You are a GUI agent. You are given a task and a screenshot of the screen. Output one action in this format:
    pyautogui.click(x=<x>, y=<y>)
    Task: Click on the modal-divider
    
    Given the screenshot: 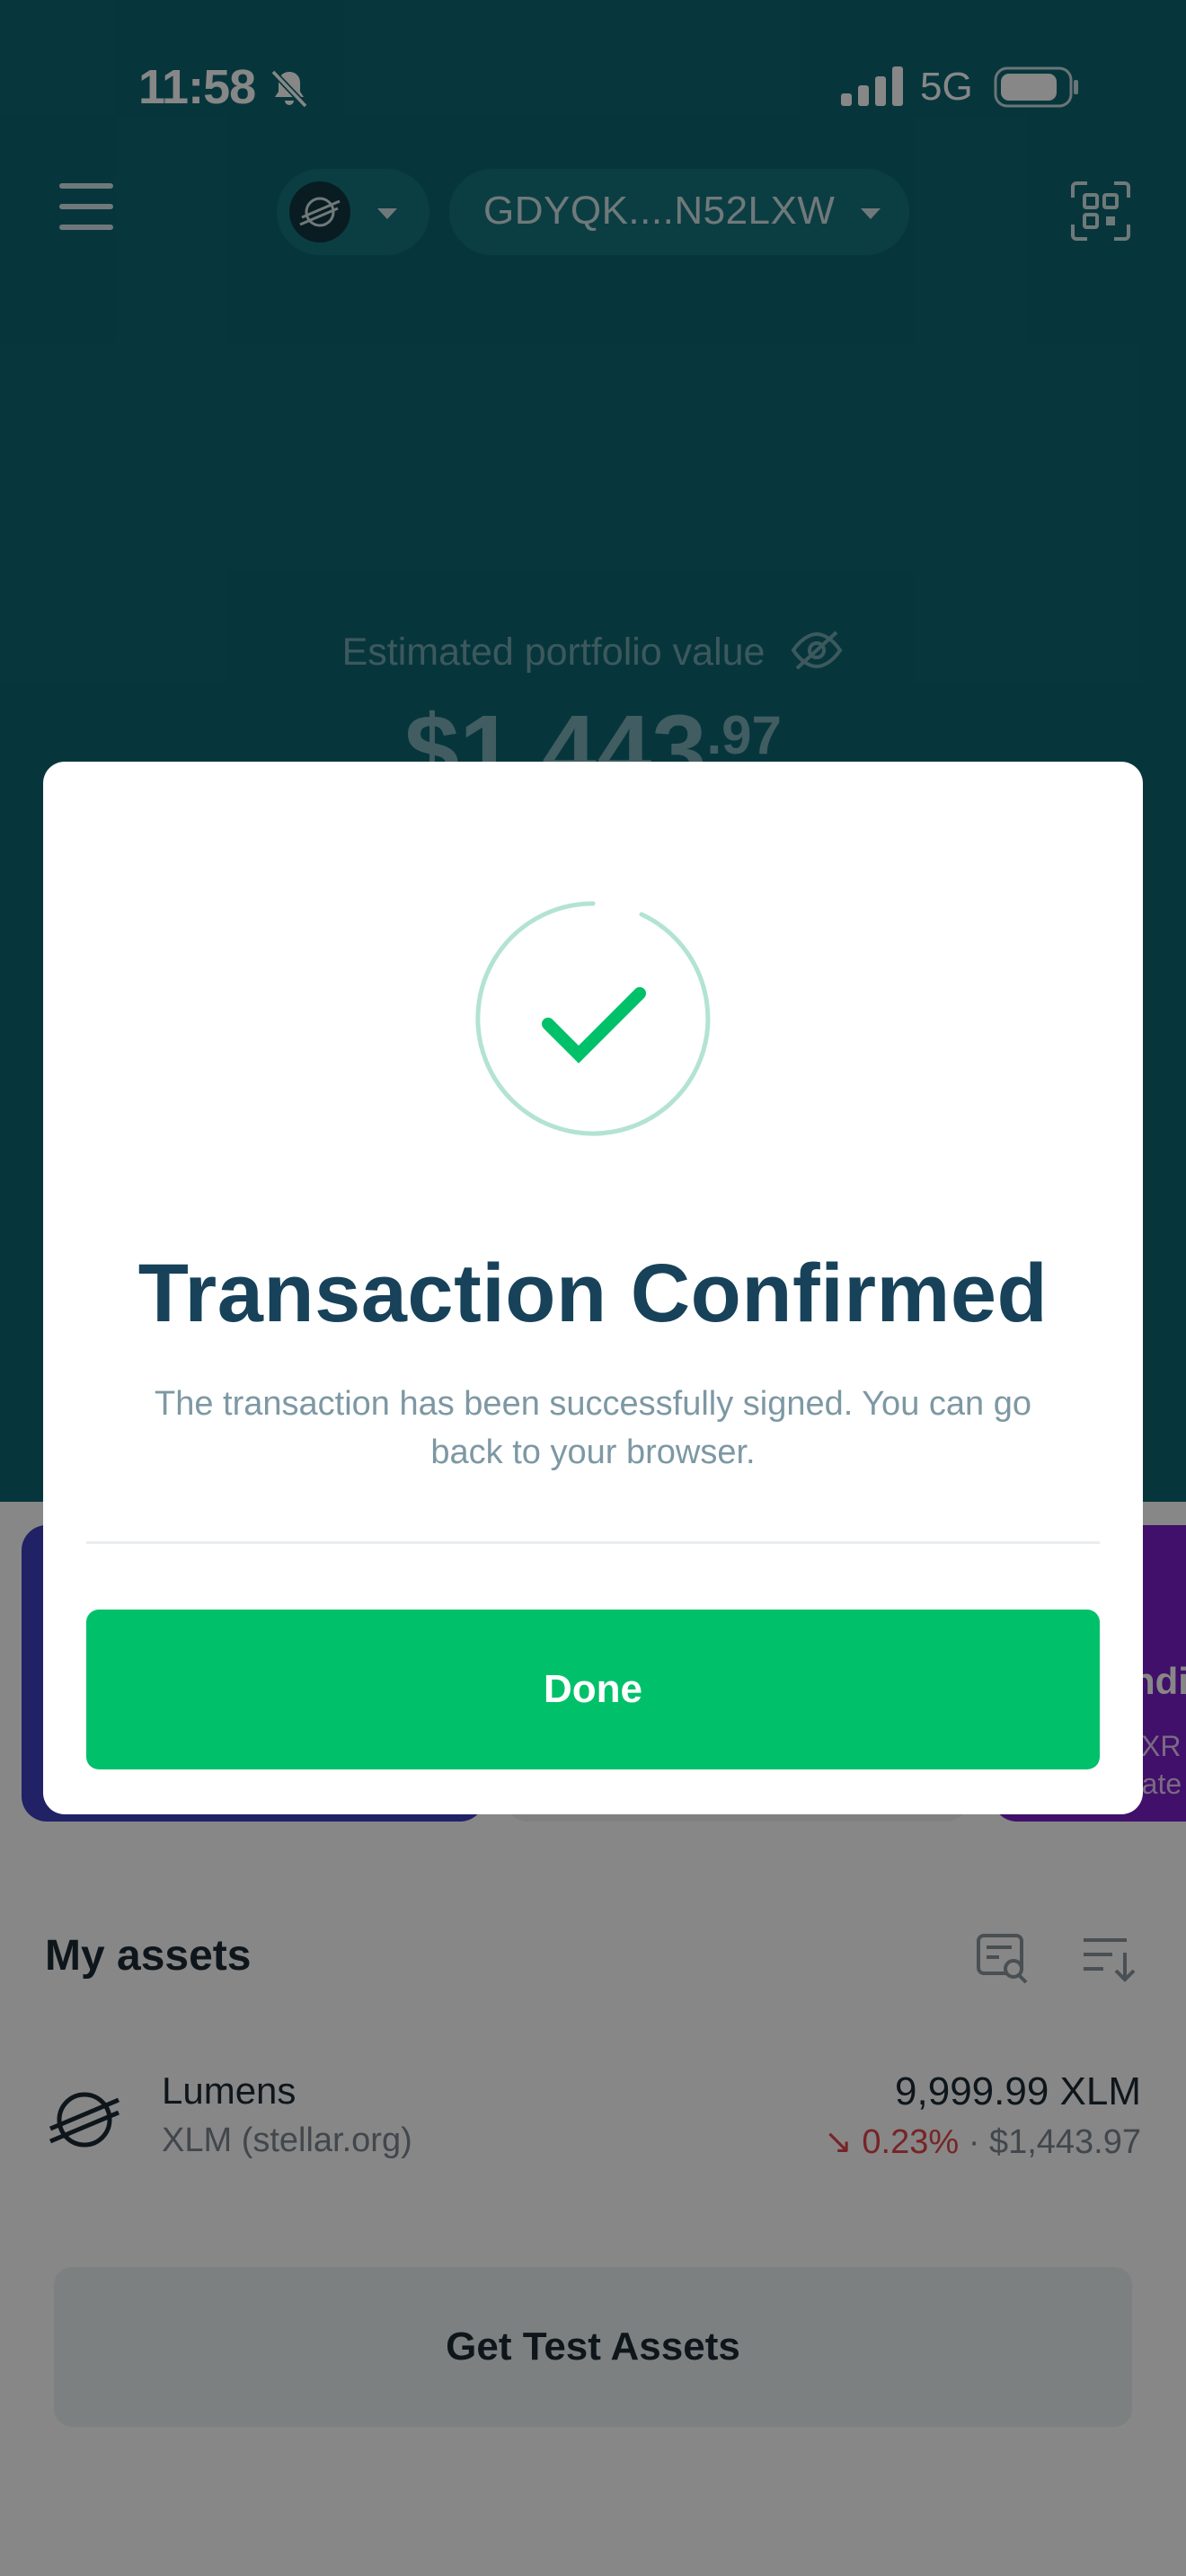 What is the action you would take?
    pyautogui.click(x=593, y=1542)
    